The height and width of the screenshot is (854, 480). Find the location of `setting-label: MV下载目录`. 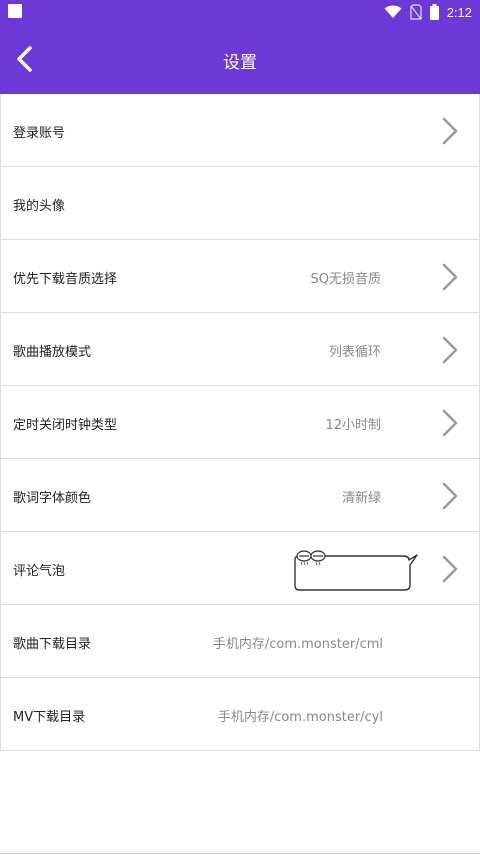

setting-label: MV下载目录 is located at coordinates (49, 717).